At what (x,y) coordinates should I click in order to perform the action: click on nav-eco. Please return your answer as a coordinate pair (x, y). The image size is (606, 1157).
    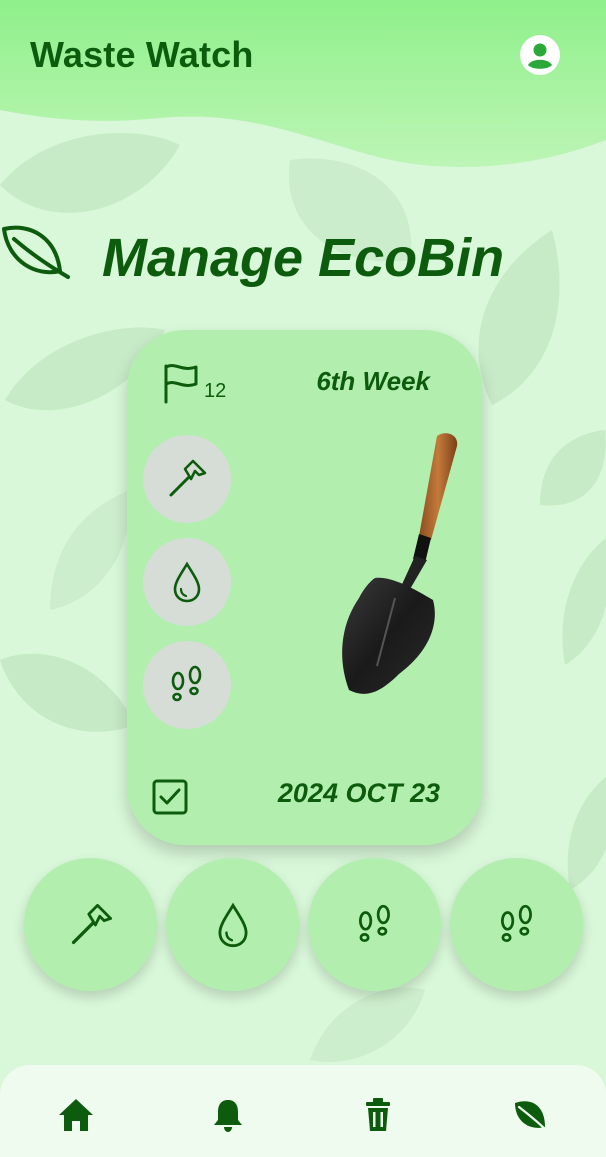
    Looking at the image, I should click on (530, 1115).